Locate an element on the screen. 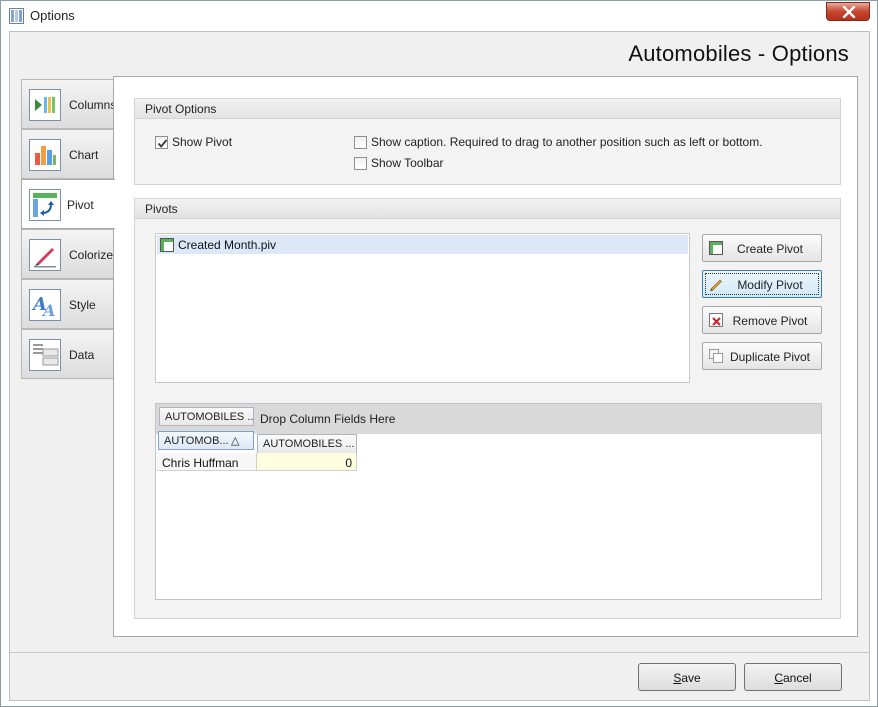 Image resolution: width=878 pixels, height=707 pixels. show-caption-checkbox is located at coordinates (360, 142).